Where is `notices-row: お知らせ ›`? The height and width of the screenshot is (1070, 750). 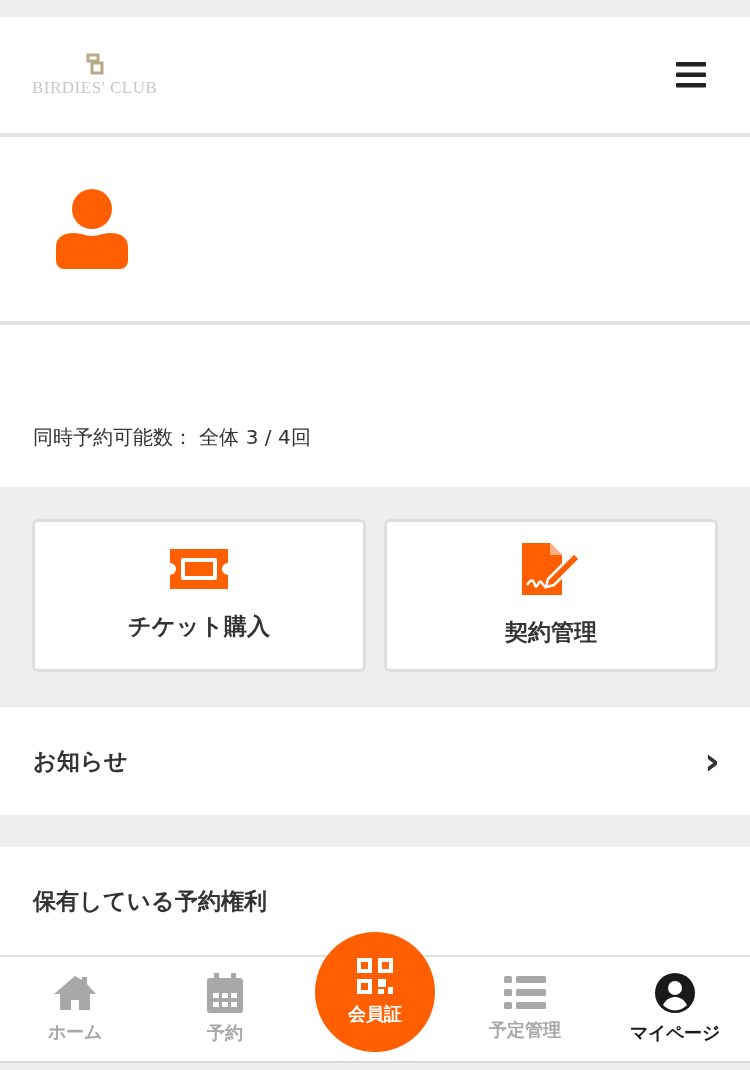
notices-row: お知らせ › is located at coordinates (375, 761).